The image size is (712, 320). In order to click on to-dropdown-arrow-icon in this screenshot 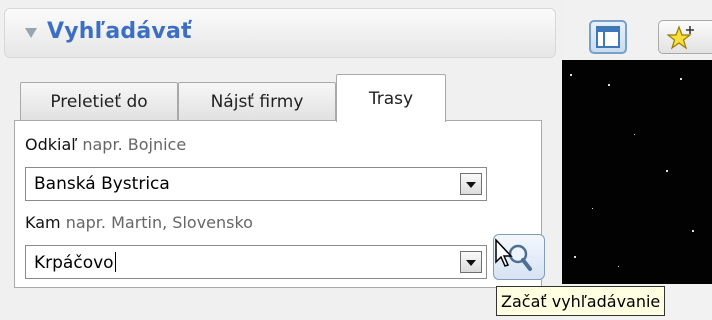, I will do `click(471, 262)`.